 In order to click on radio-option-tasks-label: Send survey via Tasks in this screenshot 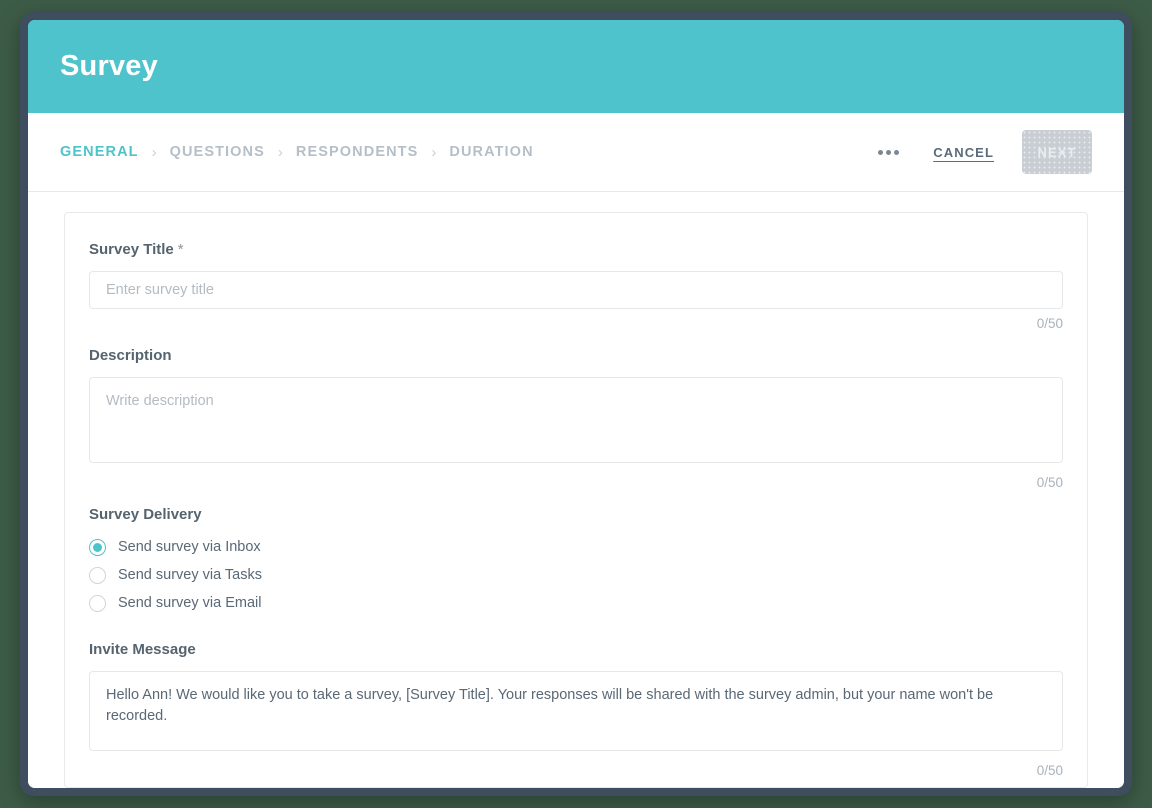, I will do `click(190, 575)`.